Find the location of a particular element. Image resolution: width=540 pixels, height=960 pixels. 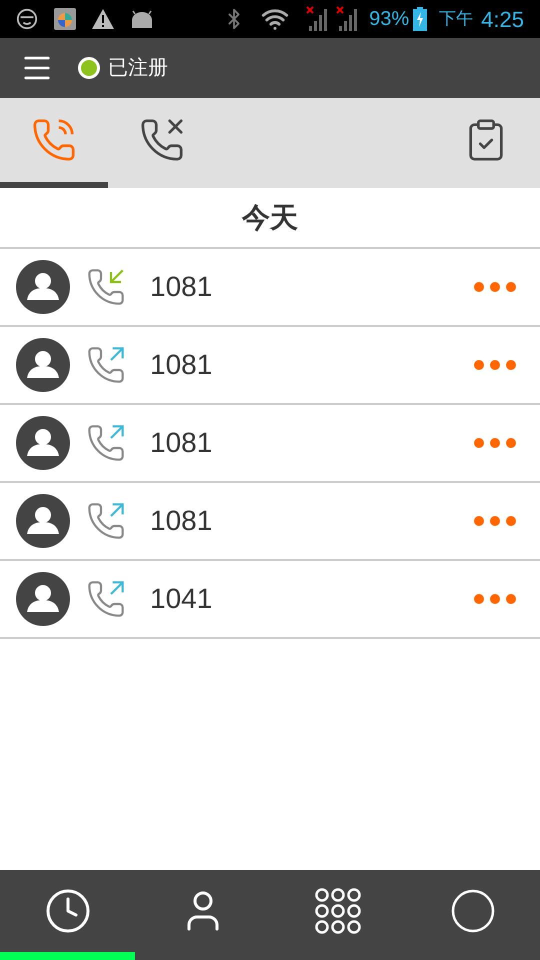

missed-call-icon is located at coordinates (162, 140).